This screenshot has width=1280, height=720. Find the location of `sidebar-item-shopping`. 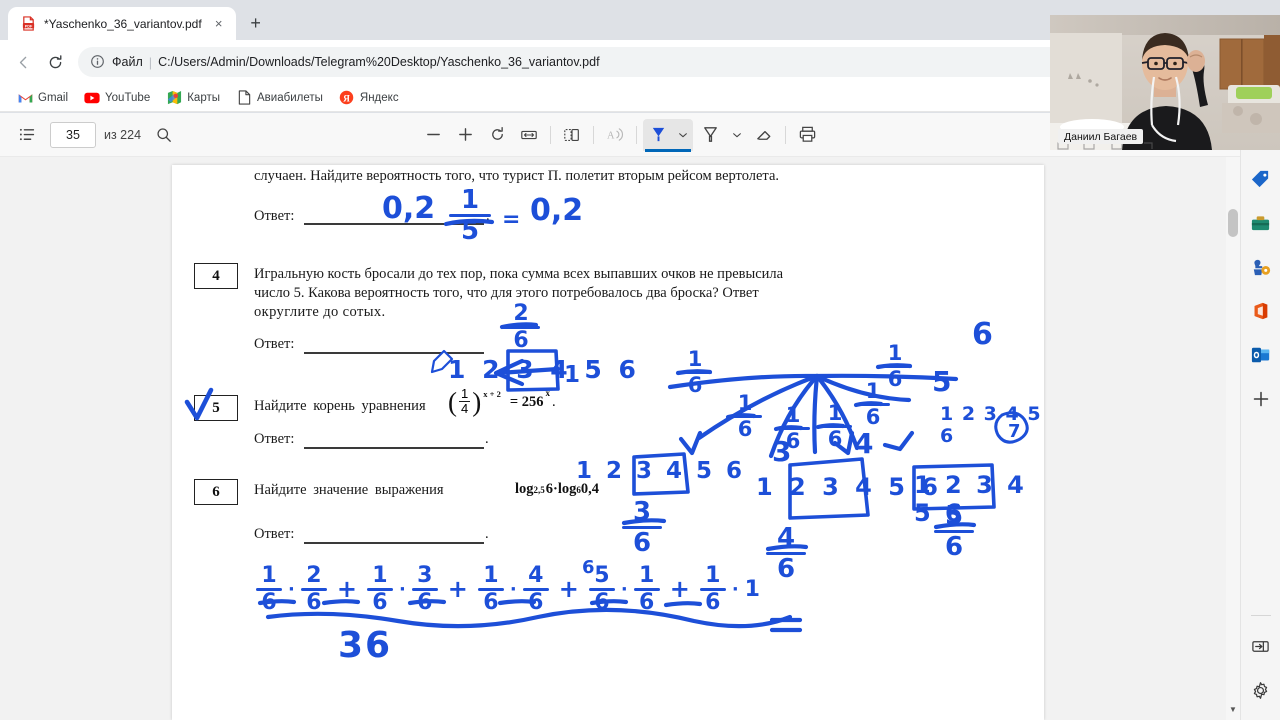

sidebar-item-shopping is located at coordinates (1261, 179).